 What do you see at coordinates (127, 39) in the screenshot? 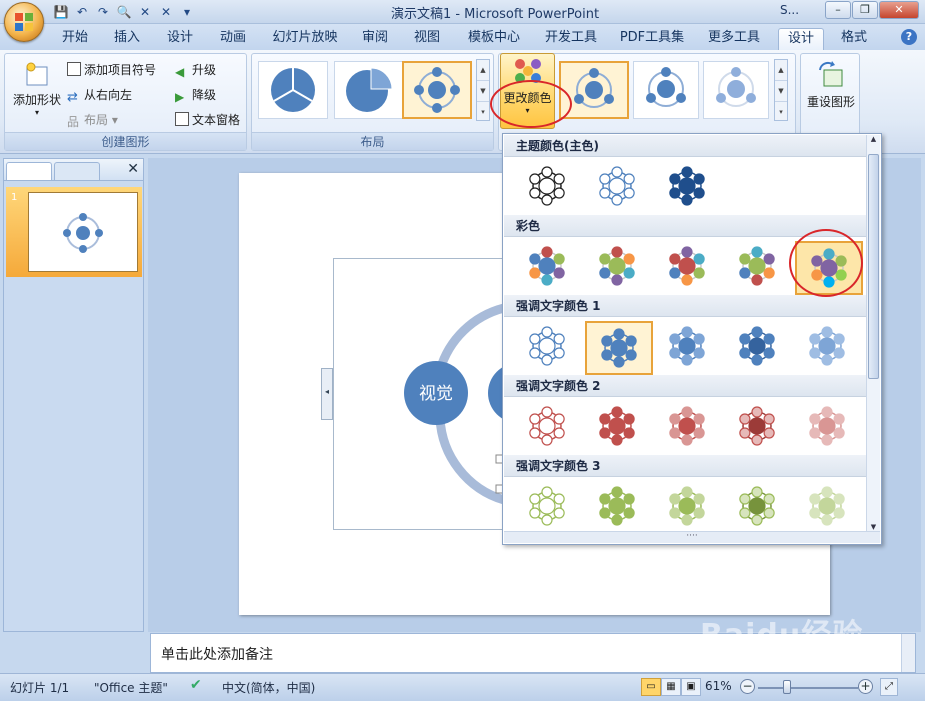
I see `tab-insert: 插入` at bounding box center [127, 39].